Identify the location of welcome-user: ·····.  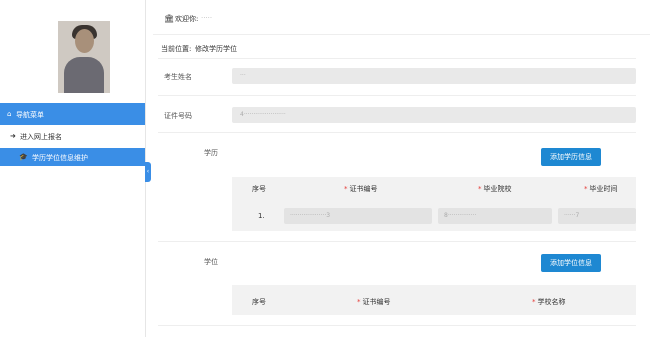
(207, 18).